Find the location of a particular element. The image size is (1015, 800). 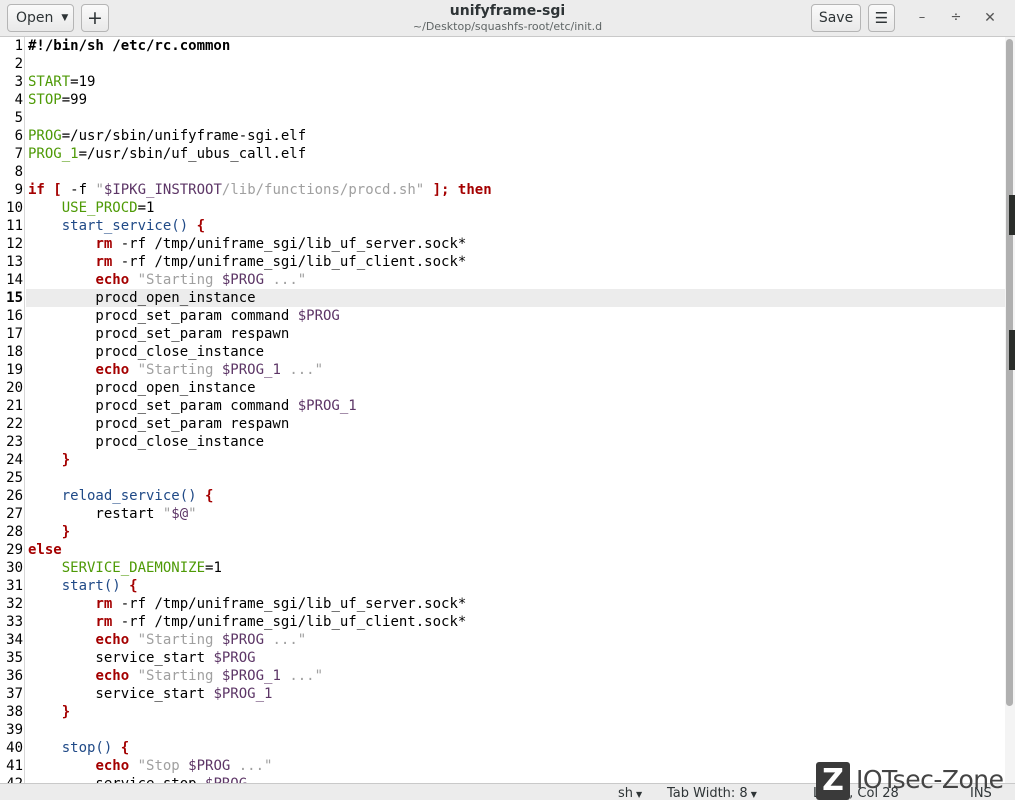

close-icon: ✕ is located at coordinates (990, 18).